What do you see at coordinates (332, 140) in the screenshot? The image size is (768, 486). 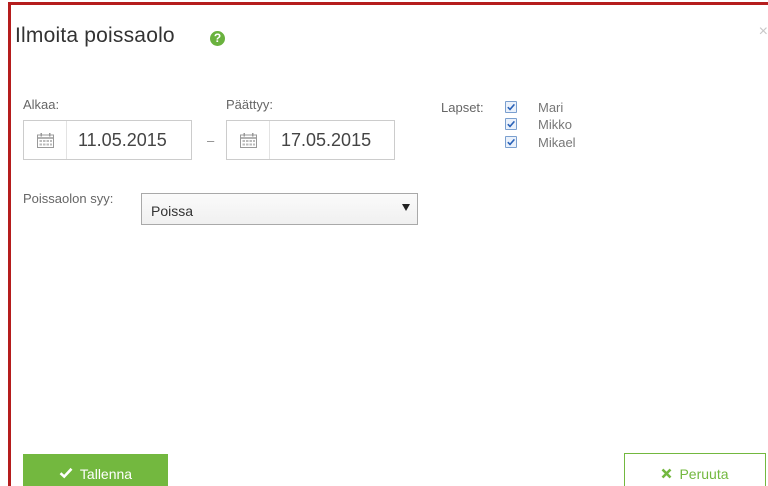 I see `end-date-input: 17.05.2015` at bounding box center [332, 140].